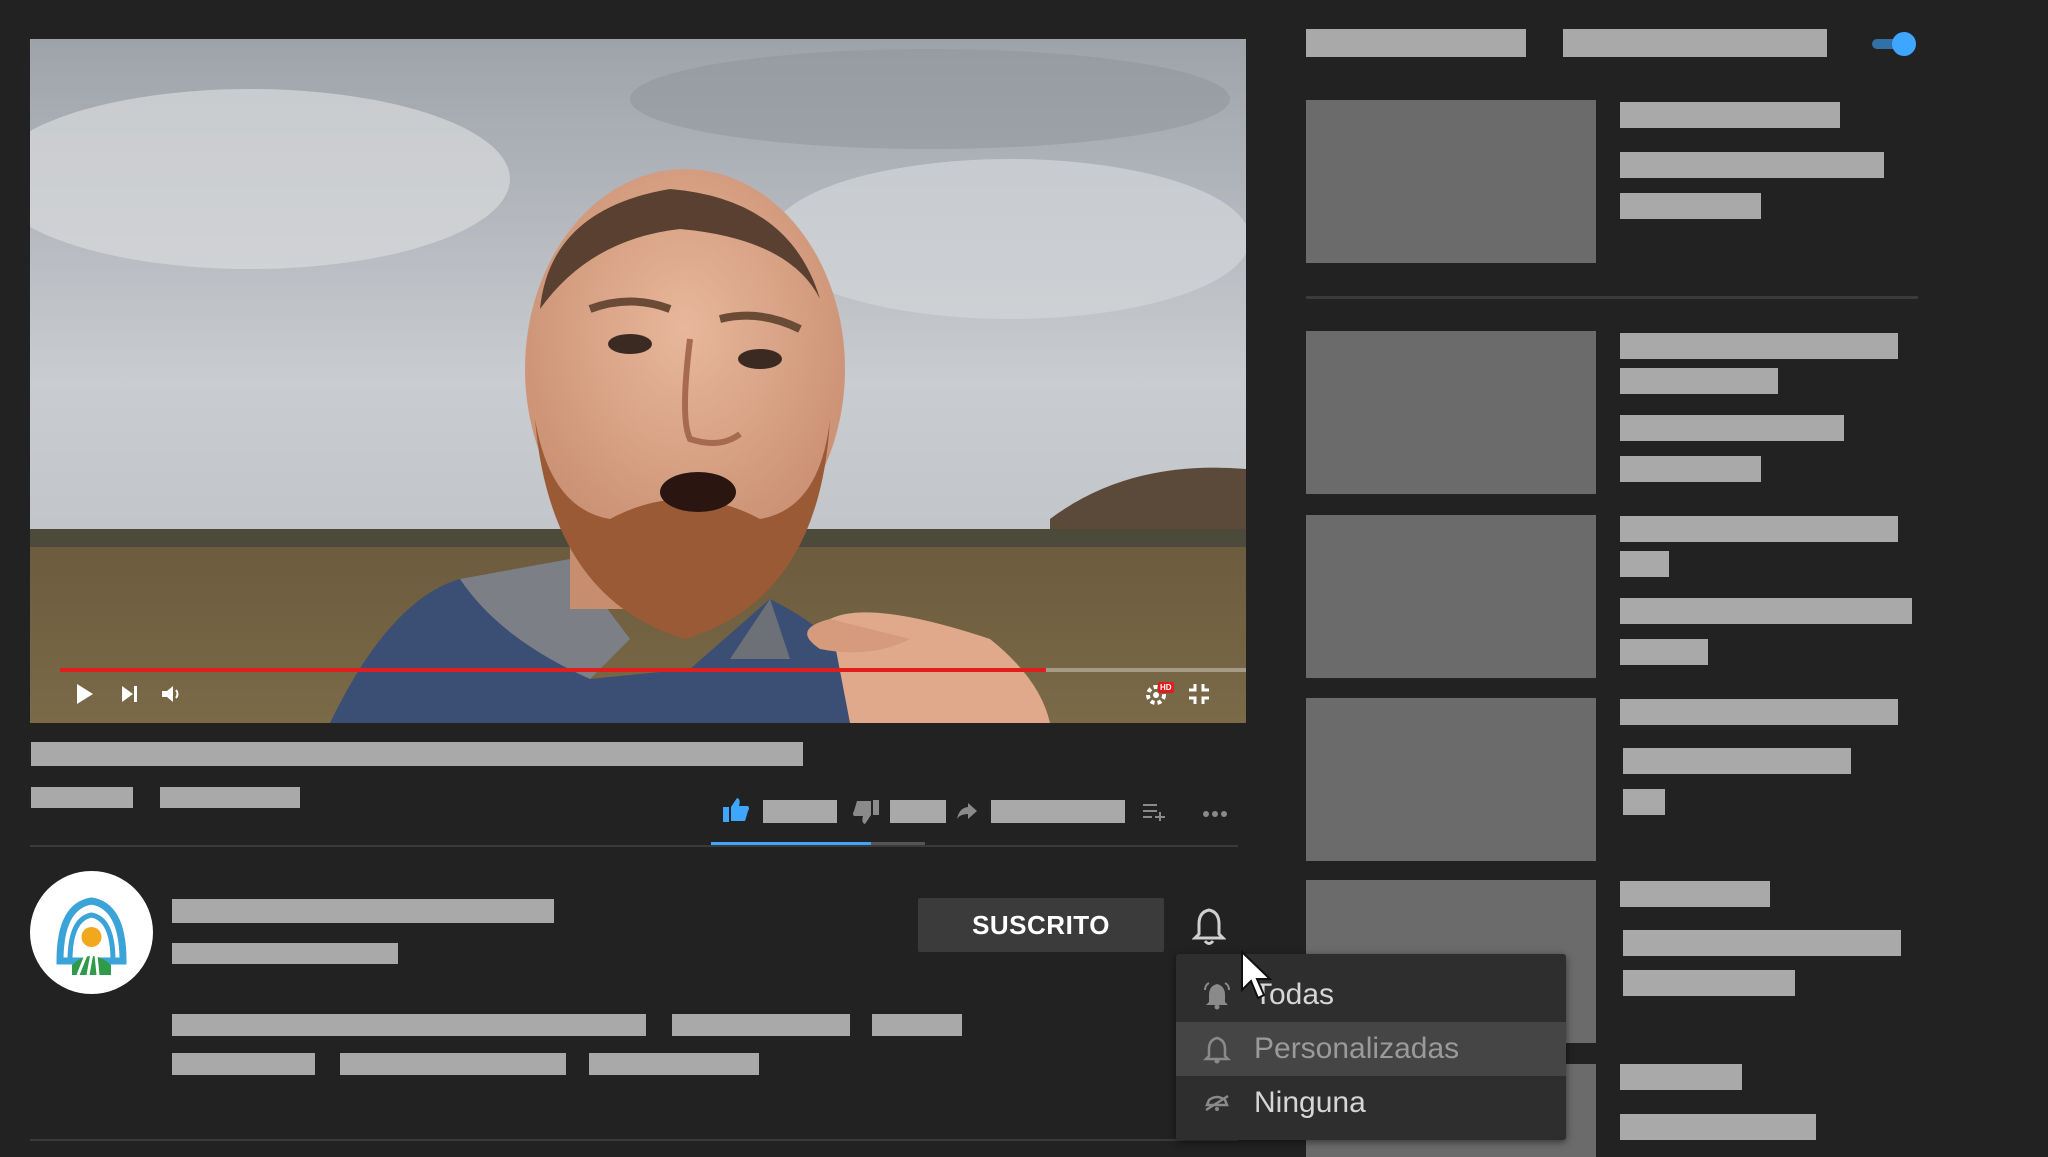 This screenshot has width=2048, height=1157. Describe the element at coordinates (285, 953) in the screenshot. I see `subscriber-count-placeholder` at that location.